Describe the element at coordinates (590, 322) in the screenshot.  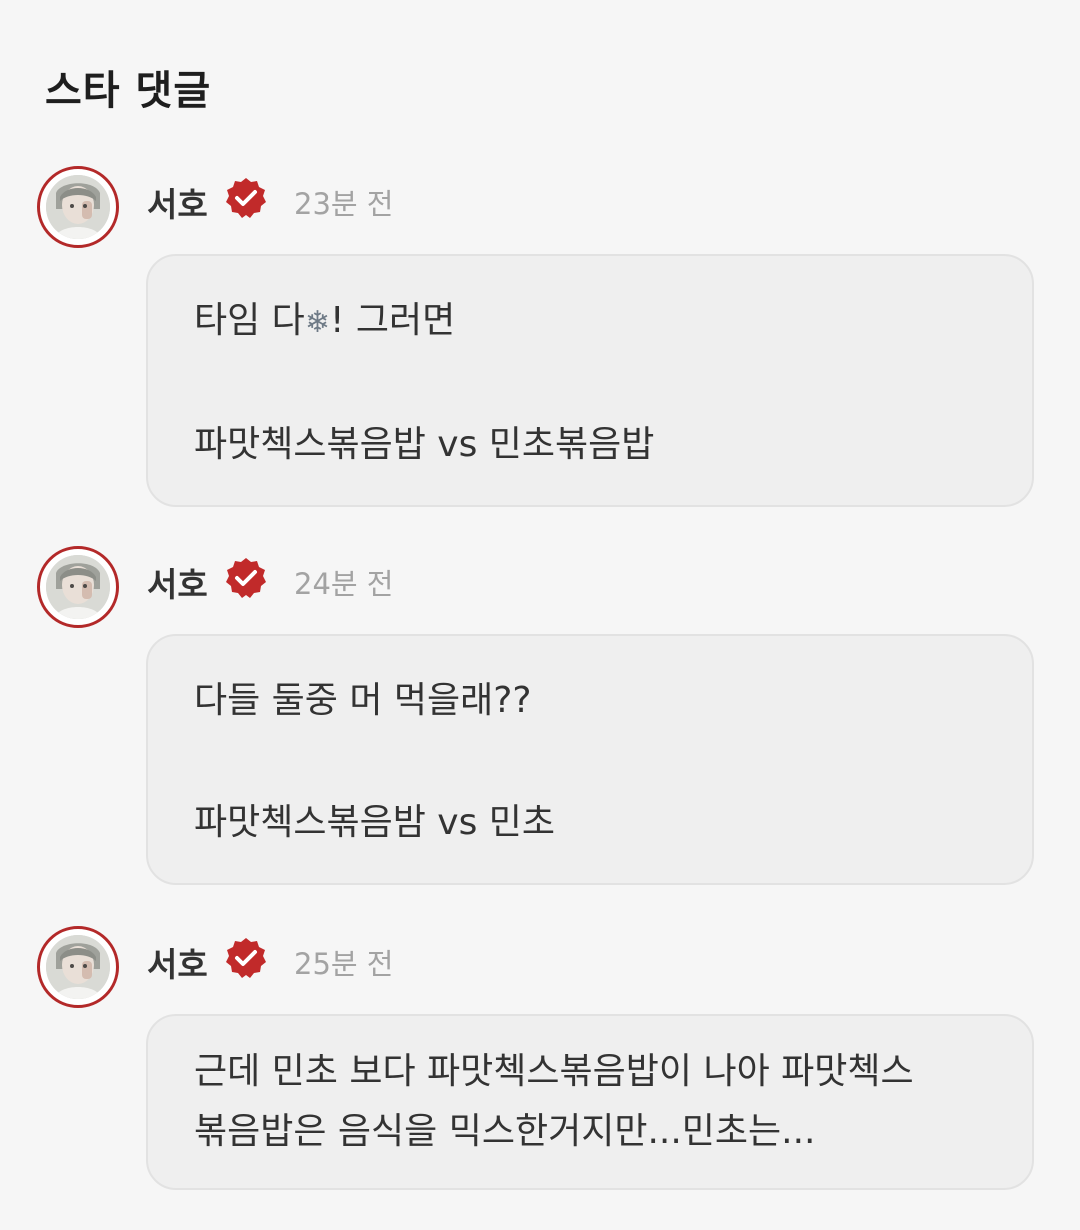
I see `comment-paragraph: 타임 다❄! 그러면` at that location.